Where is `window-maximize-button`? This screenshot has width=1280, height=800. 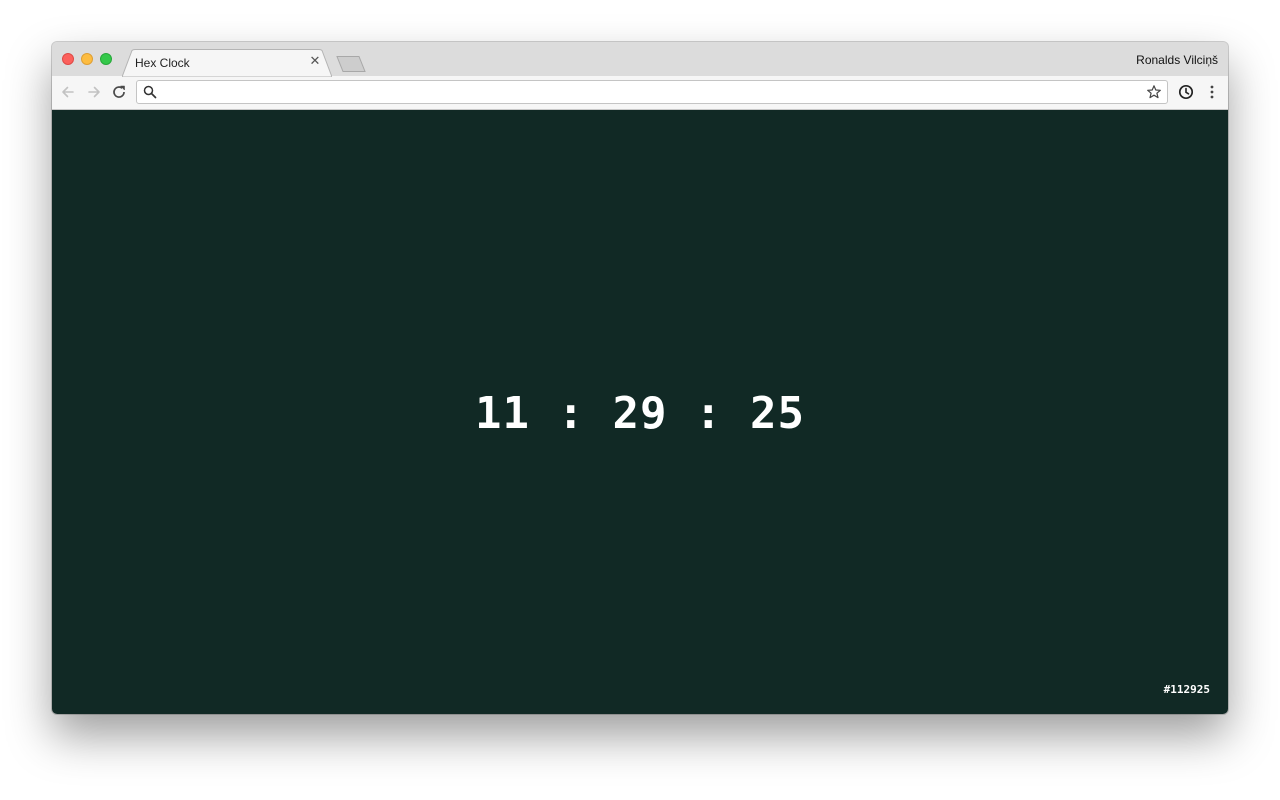
window-maximize-button is located at coordinates (106, 59).